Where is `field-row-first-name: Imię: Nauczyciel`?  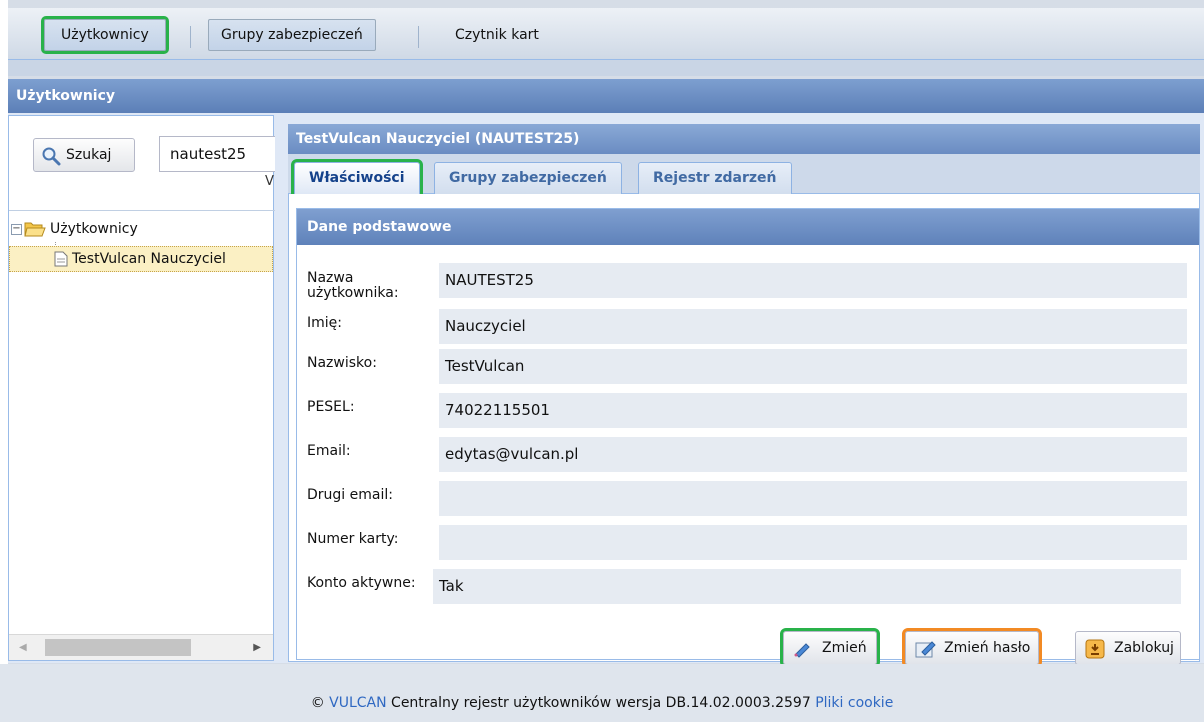 field-row-first-name: Imię: Nauczyciel is located at coordinates (749, 327).